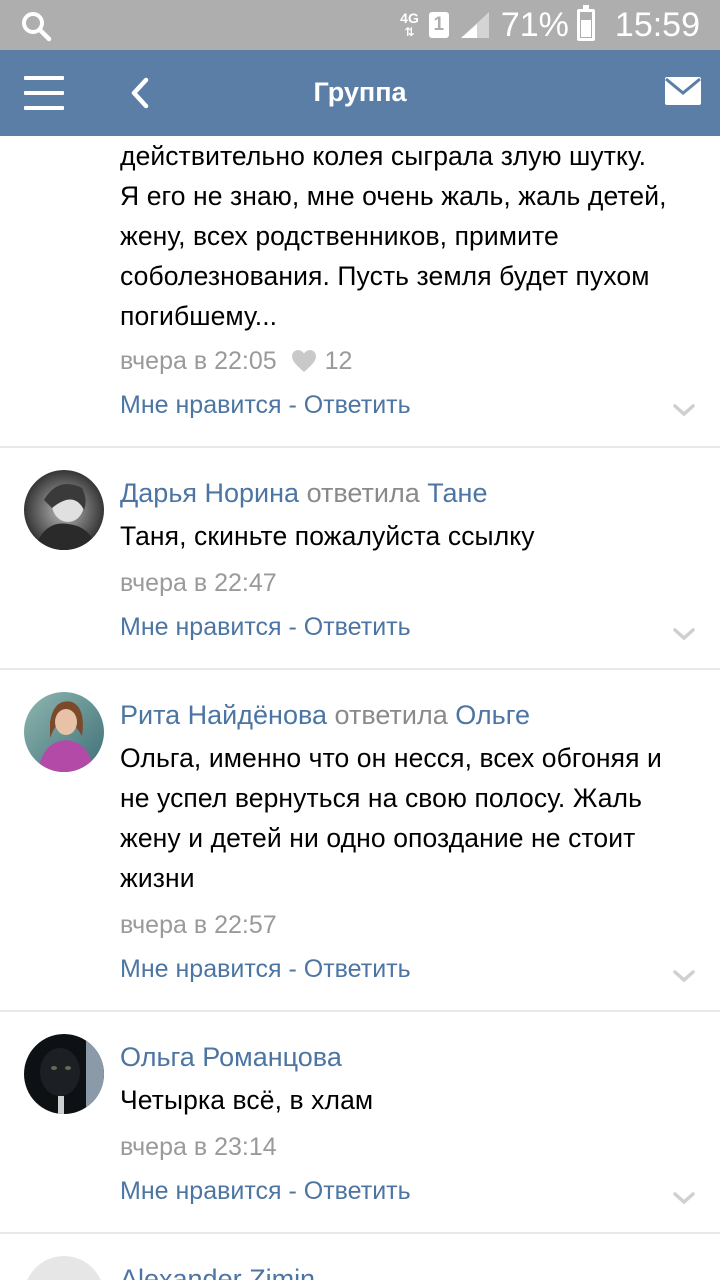 The height and width of the screenshot is (1280, 720). What do you see at coordinates (410, 1147) in the screenshot?
I see `comment-meta: вчера в 23:14` at bounding box center [410, 1147].